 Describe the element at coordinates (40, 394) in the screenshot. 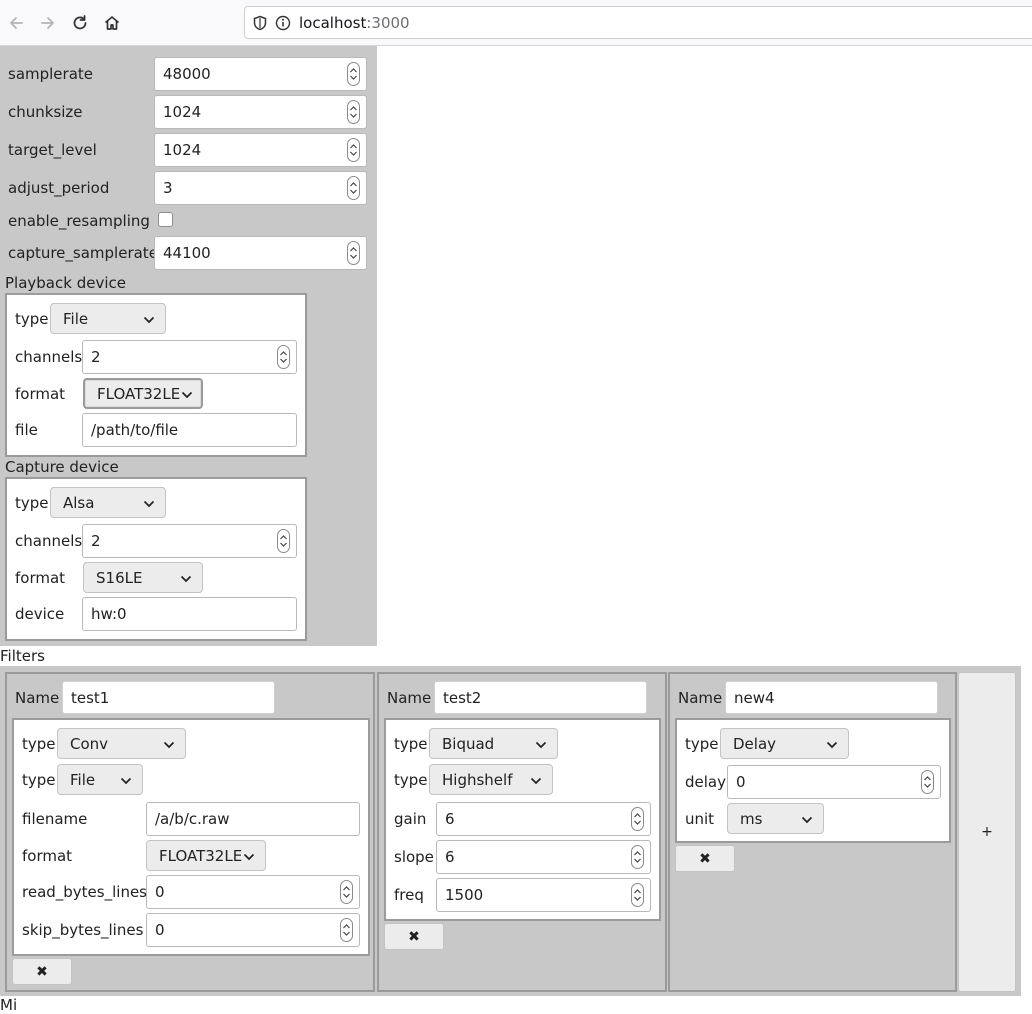

I see `playback-format-label: format` at that location.